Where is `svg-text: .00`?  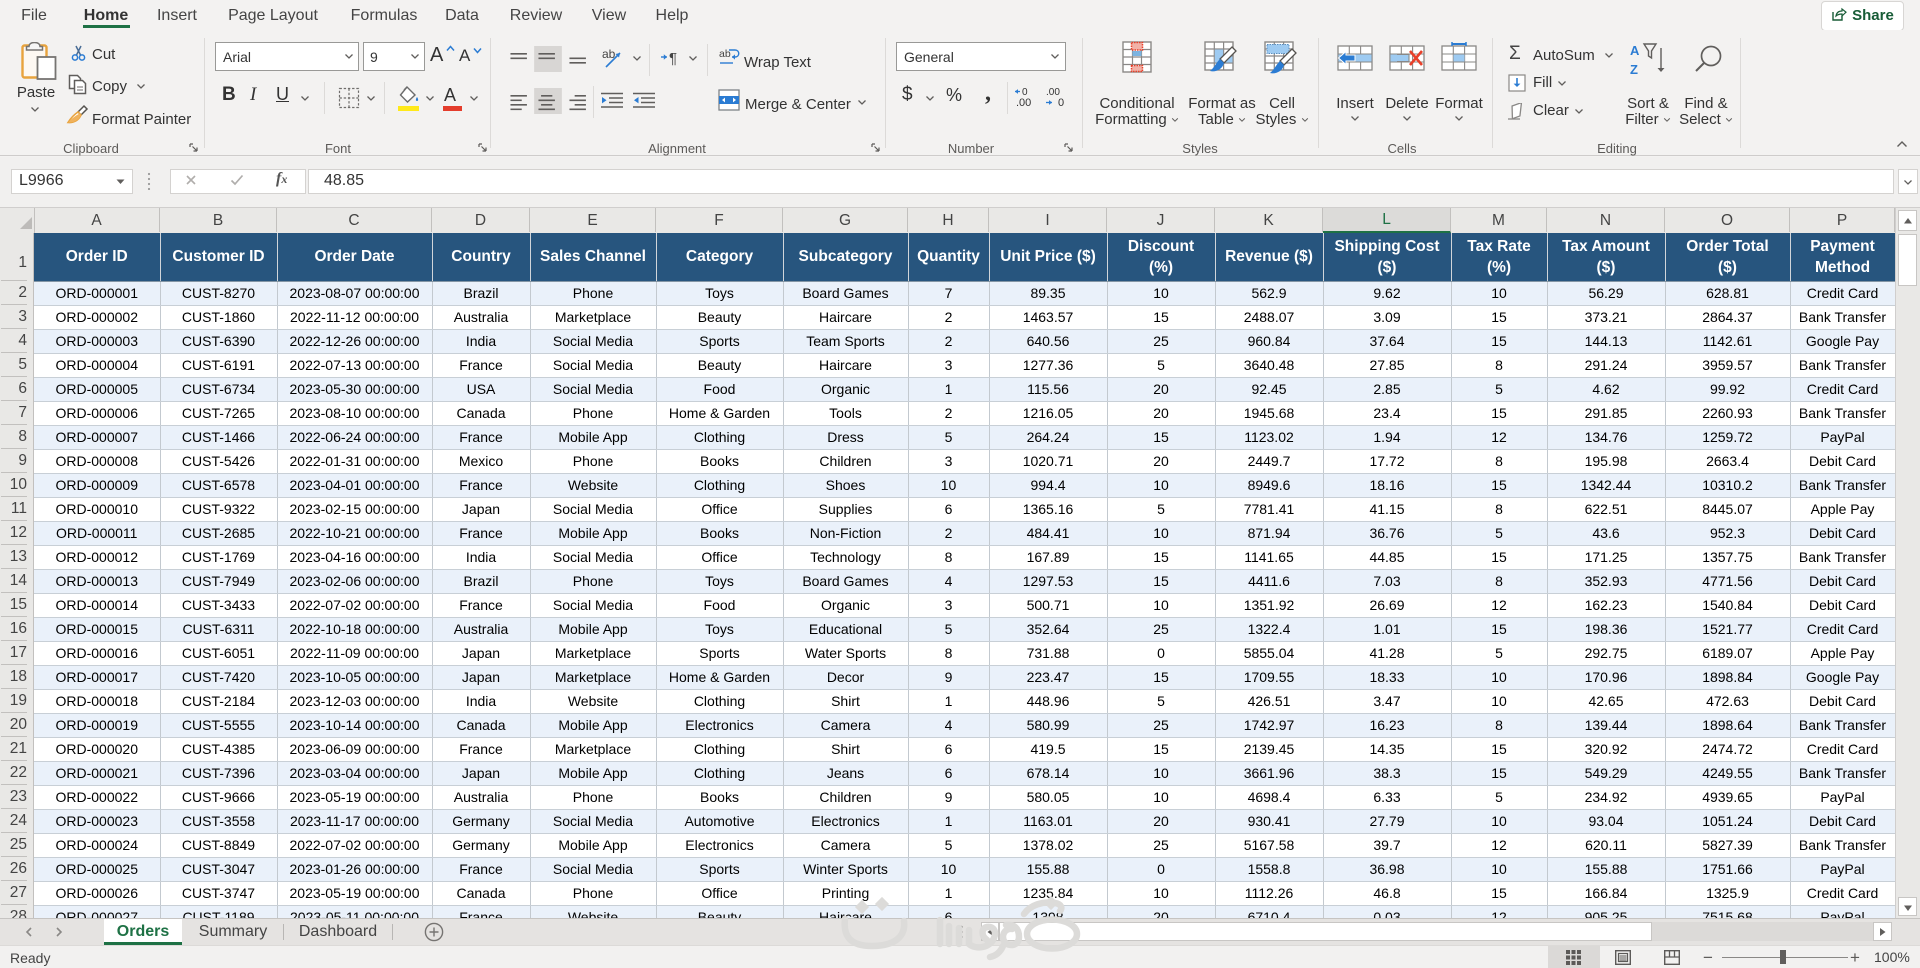
svg-text: .00 is located at coordinates (1023, 102).